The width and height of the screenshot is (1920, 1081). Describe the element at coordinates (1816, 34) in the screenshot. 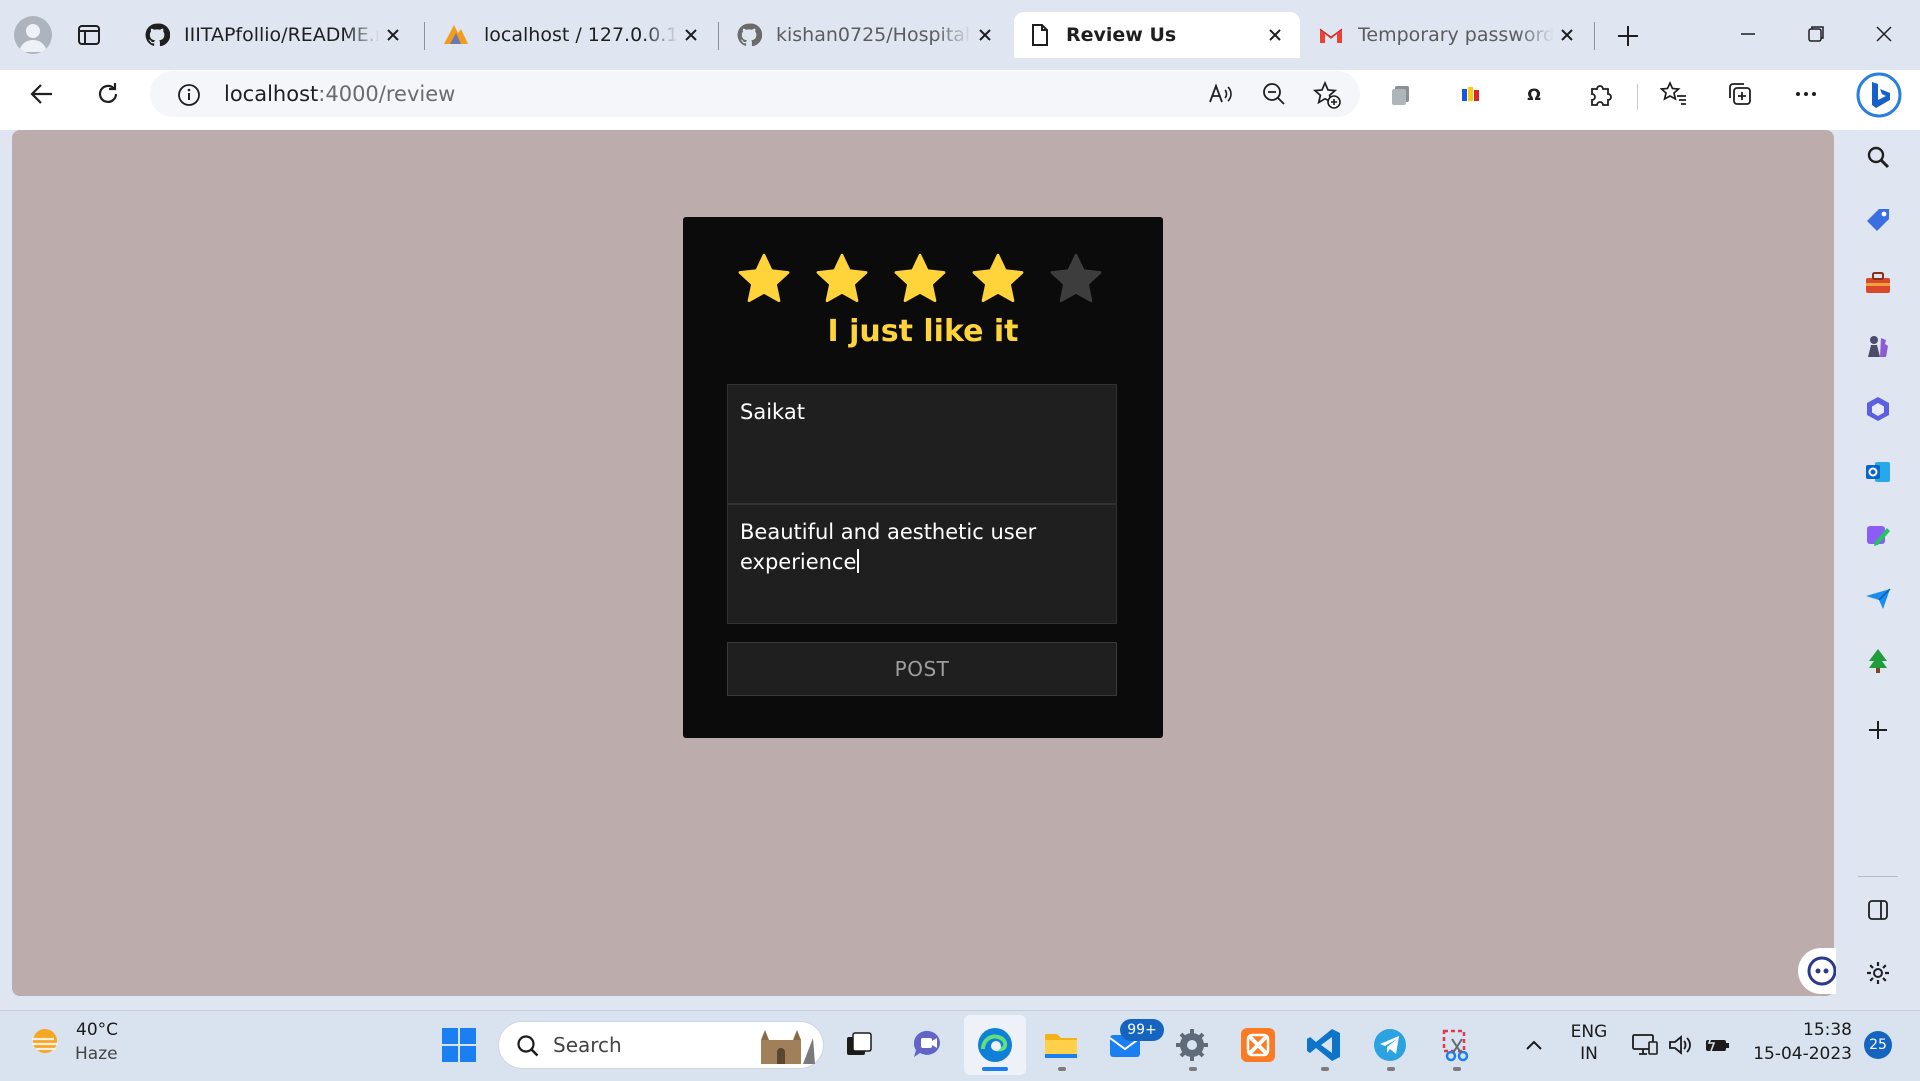

I see `restore-button` at that location.